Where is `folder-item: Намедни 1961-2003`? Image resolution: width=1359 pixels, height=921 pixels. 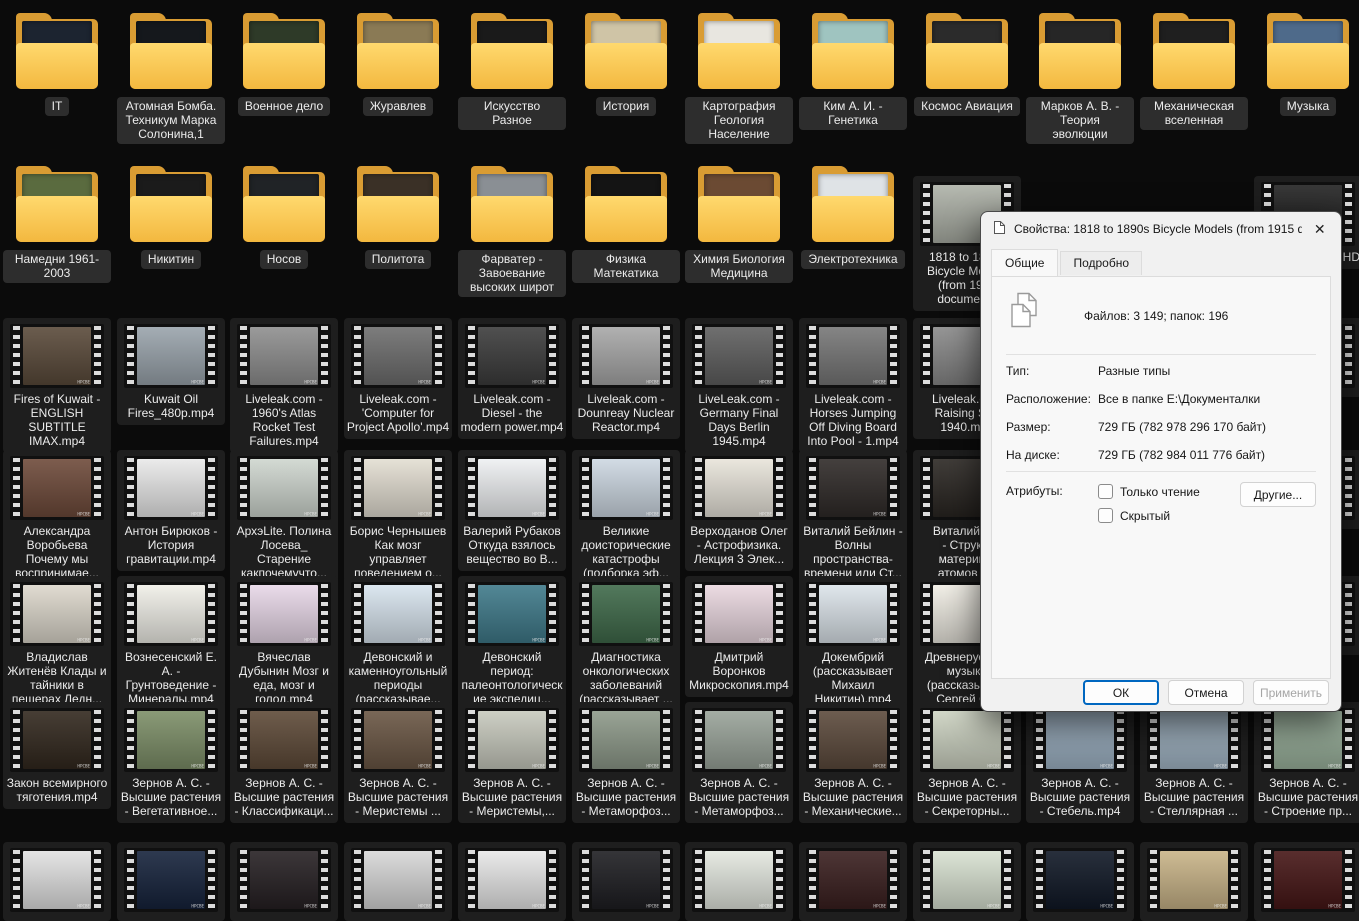
folder-item: Намедни 1961-2003 is located at coordinates (57, 222).